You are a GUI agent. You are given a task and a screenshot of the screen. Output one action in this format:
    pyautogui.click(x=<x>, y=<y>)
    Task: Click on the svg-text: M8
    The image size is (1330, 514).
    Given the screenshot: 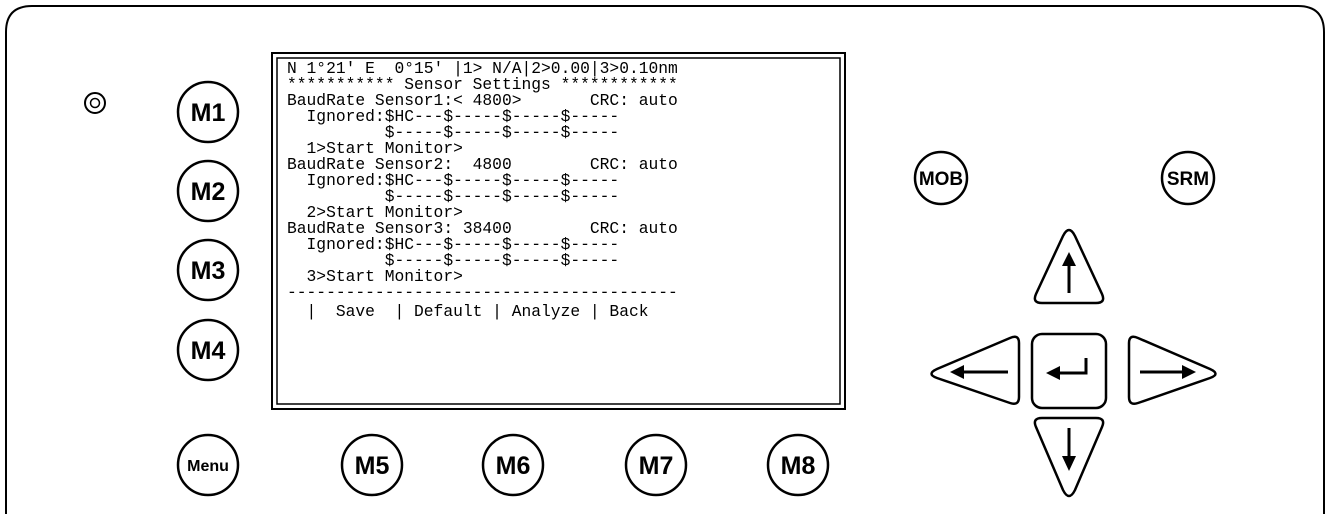 What is the action you would take?
    pyautogui.click(x=798, y=466)
    